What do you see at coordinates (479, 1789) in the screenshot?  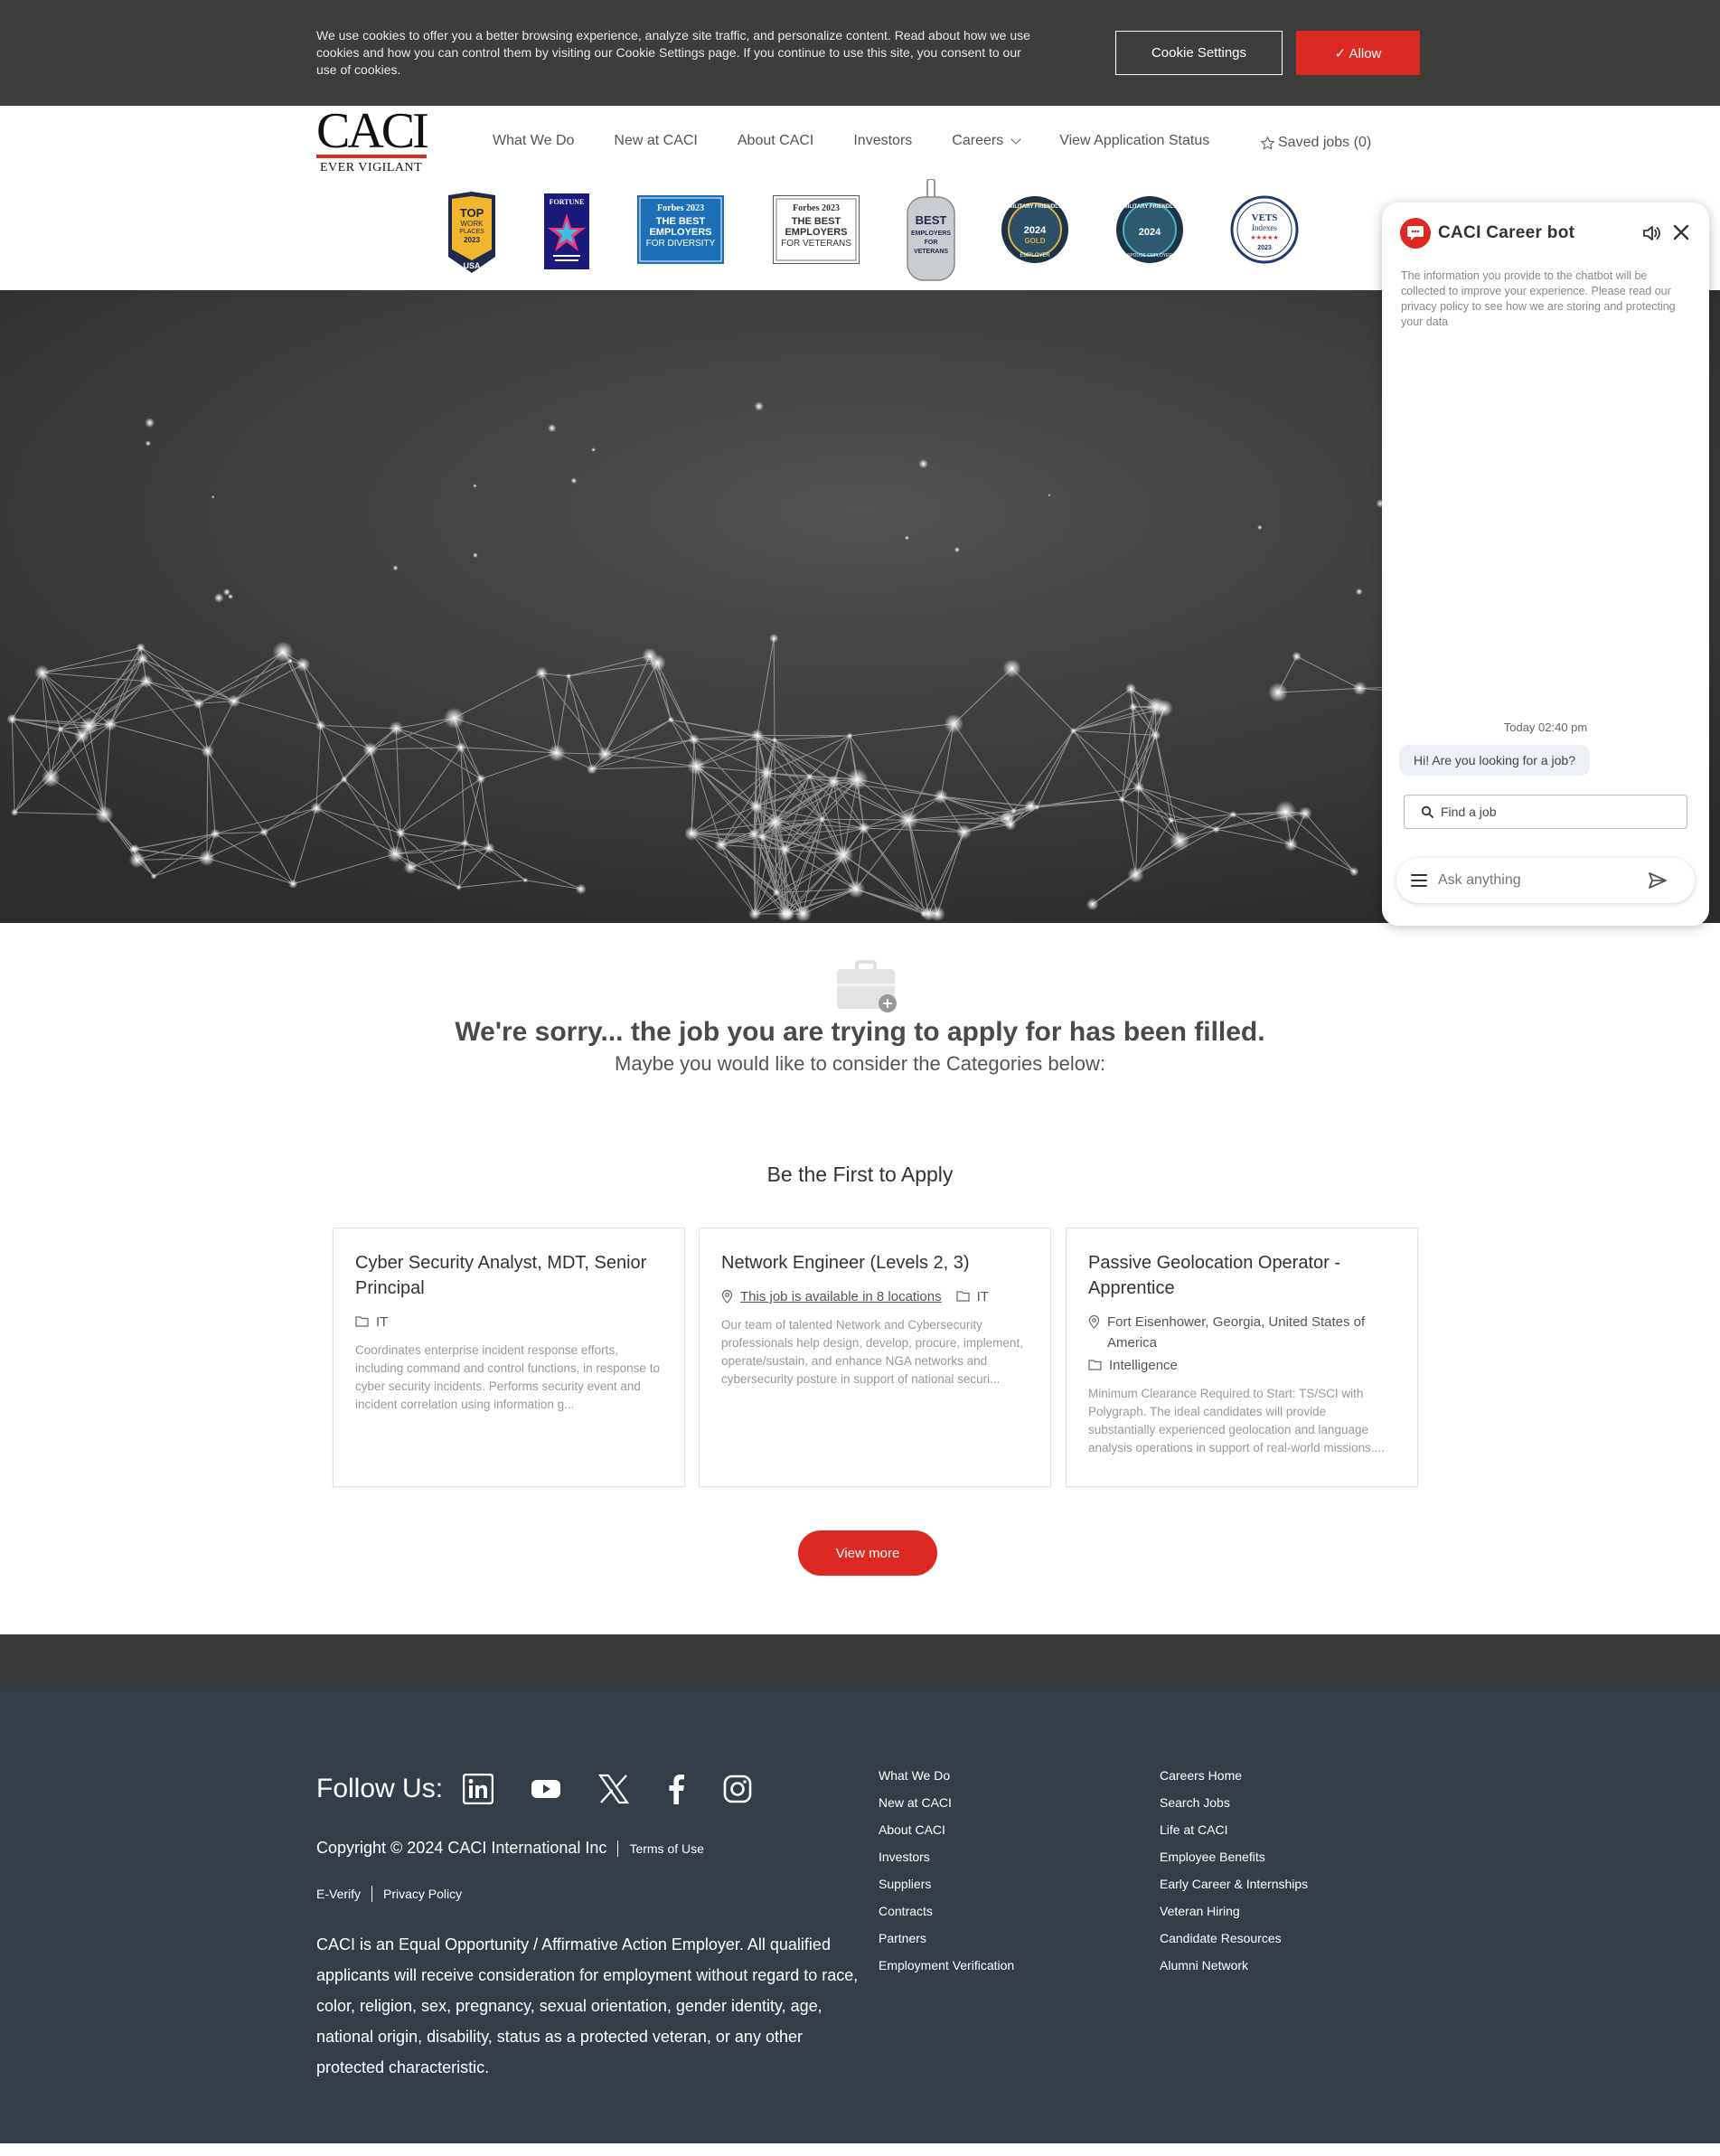 I see `linkedin-icon` at bounding box center [479, 1789].